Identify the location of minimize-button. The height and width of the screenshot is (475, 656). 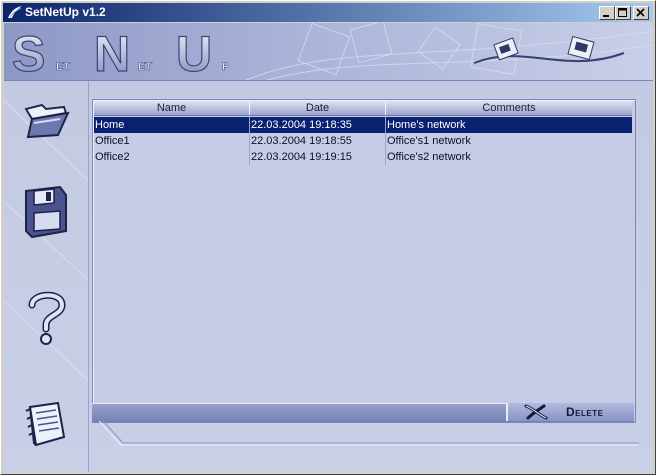
(607, 13).